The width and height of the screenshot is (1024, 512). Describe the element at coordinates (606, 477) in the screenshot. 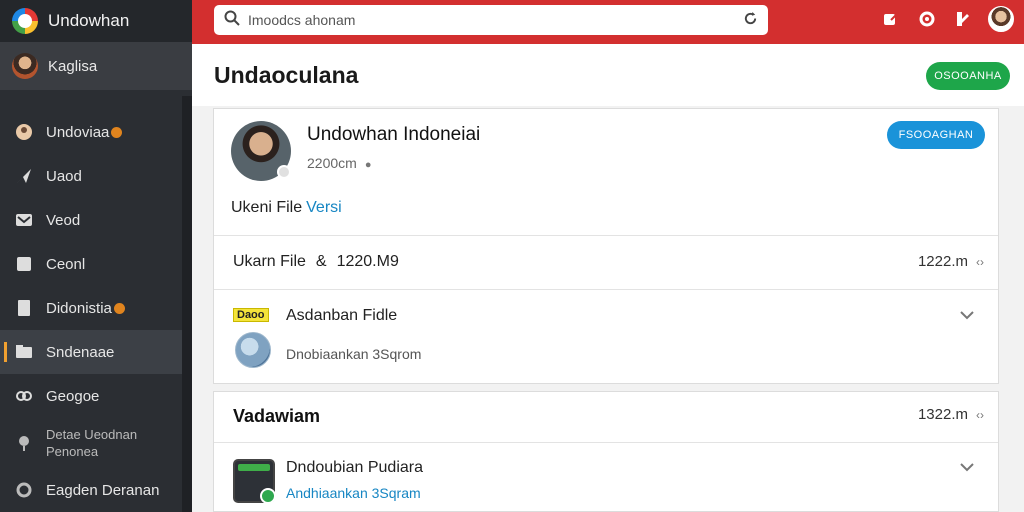

I see `list-item: Dndoubian Pudiara Andhiaankan 3Sqram` at that location.